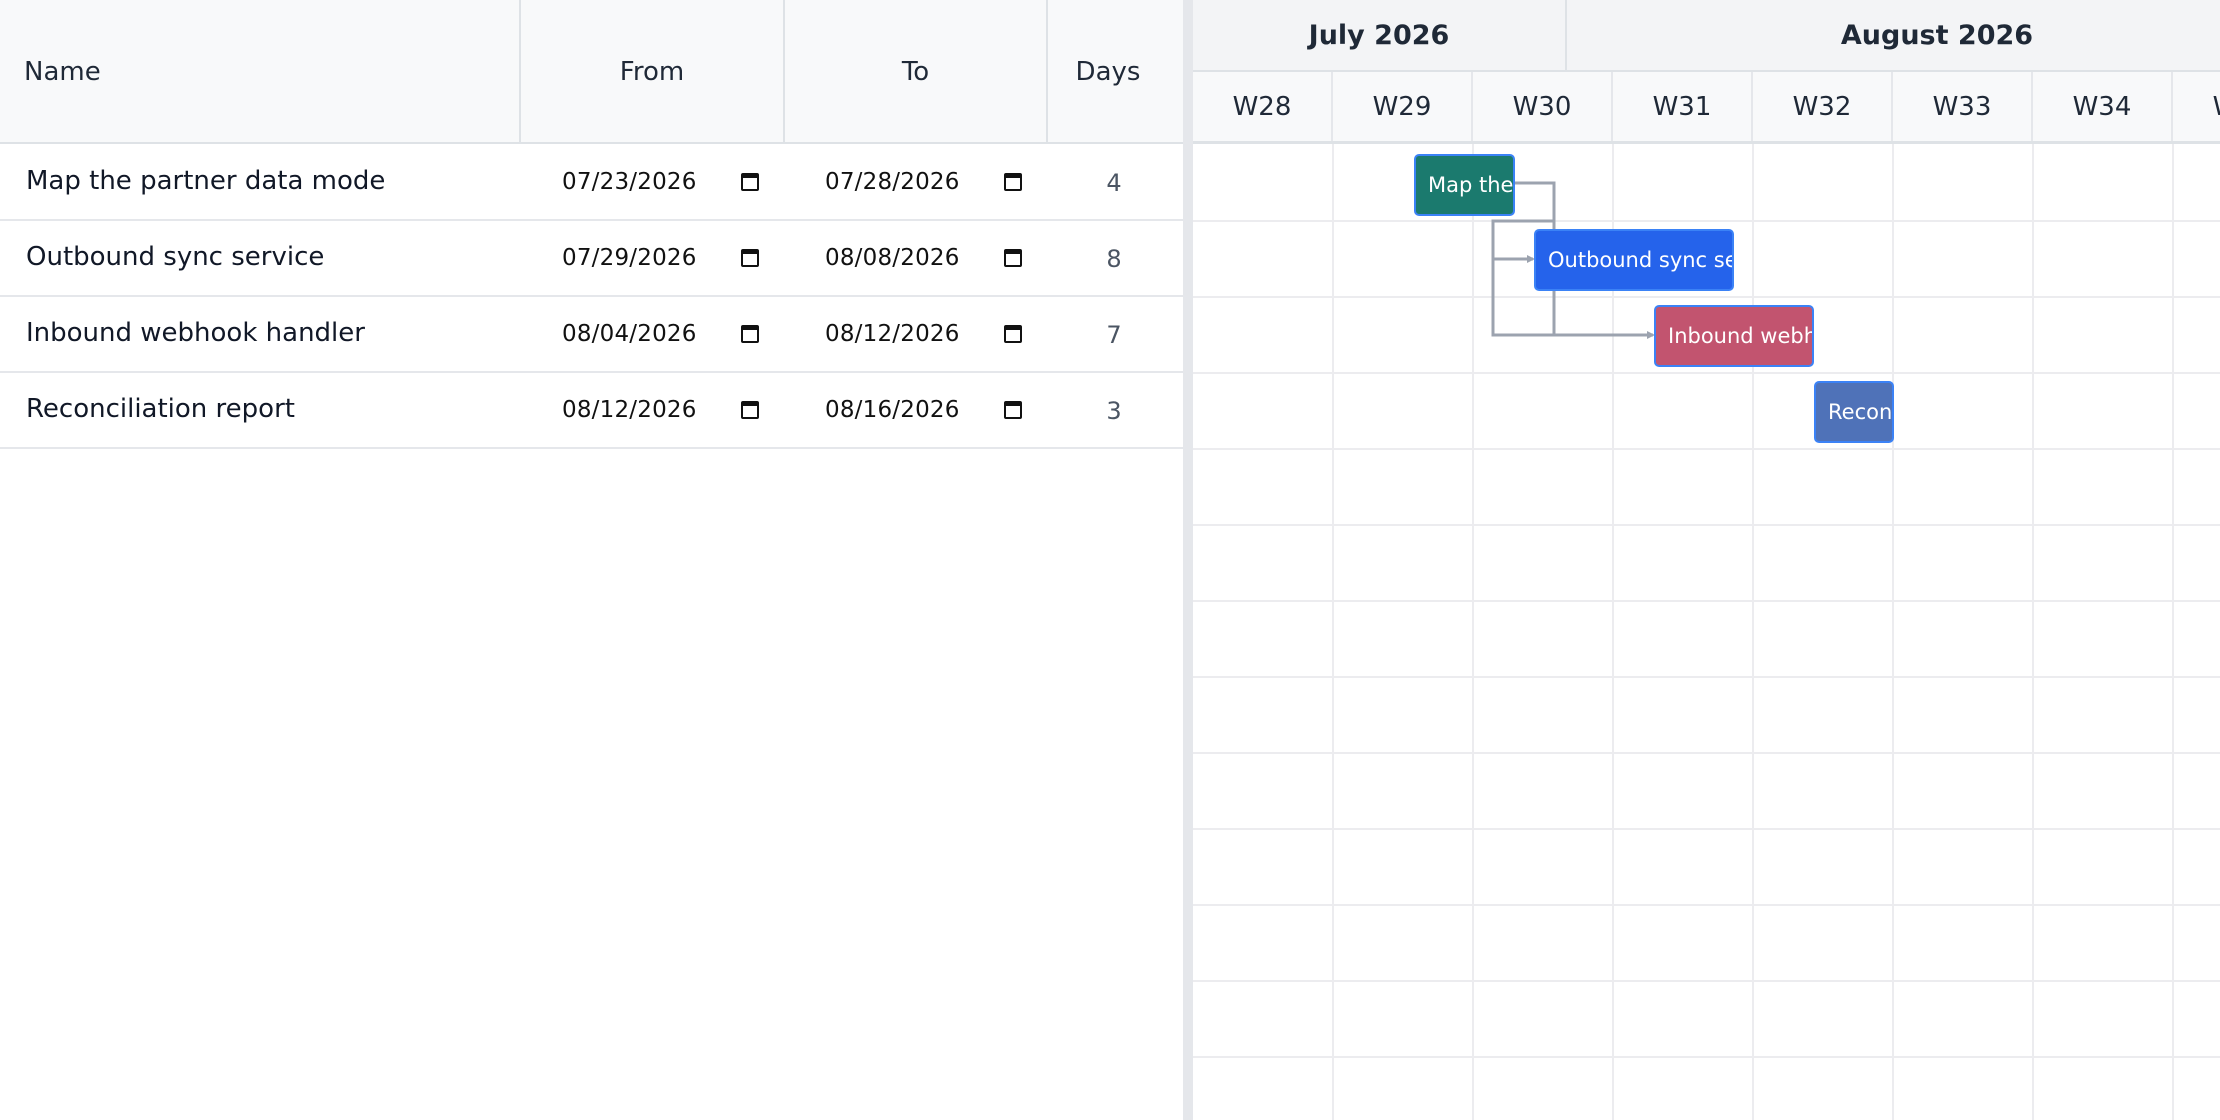 Image resolution: width=2220 pixels, height=1120 pixels. I want to click on to-date-value: 07/28/2026, so click(892, 182).